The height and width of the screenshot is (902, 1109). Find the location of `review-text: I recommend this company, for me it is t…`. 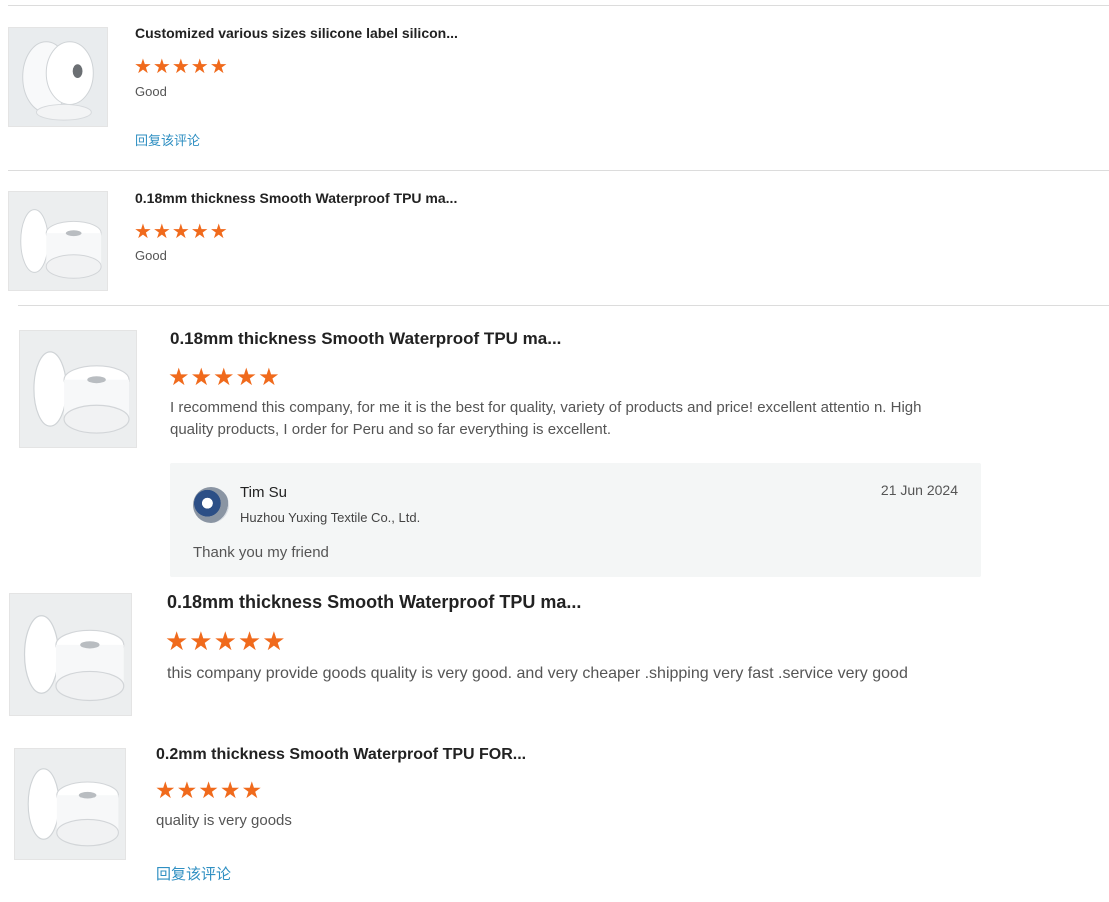

review-text: I recommend this company, for me it is t… is located at coordinates (546, 418).